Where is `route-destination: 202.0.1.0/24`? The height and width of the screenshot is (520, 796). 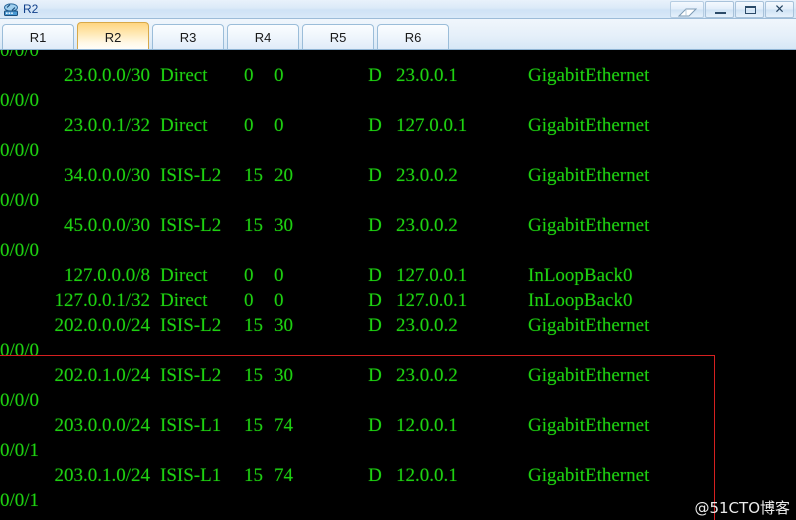 route-destination: 202.0.1.0/24 is located at coordinates (102, 375).